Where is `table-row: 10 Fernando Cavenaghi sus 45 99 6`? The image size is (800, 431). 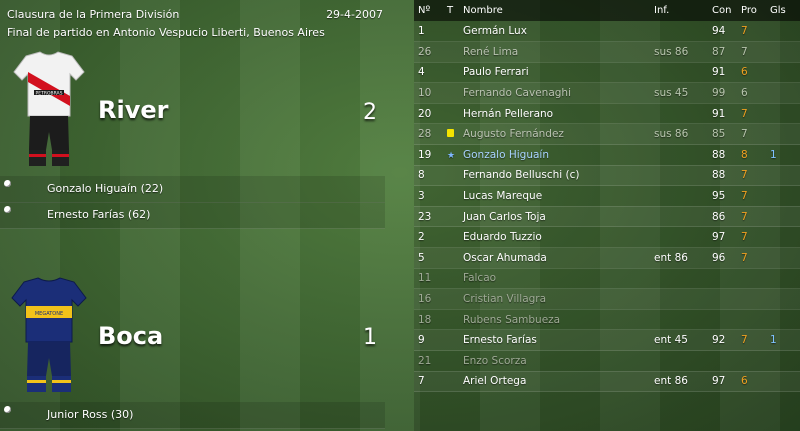 table-row: 10 Fernando Cavenaghi sus 45 99 6 is located at coordinates (607, 93).